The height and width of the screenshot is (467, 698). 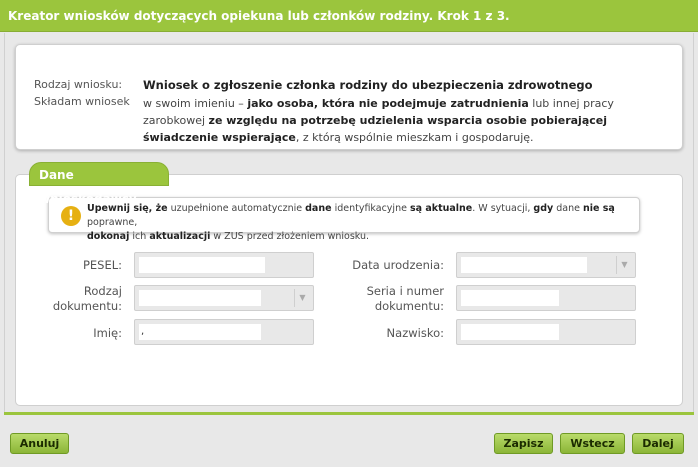 What do you see at coordinates (415, 333) in the screenshot?
I see `surname-label: Nazwisko:` at bounding box center [415, 333].